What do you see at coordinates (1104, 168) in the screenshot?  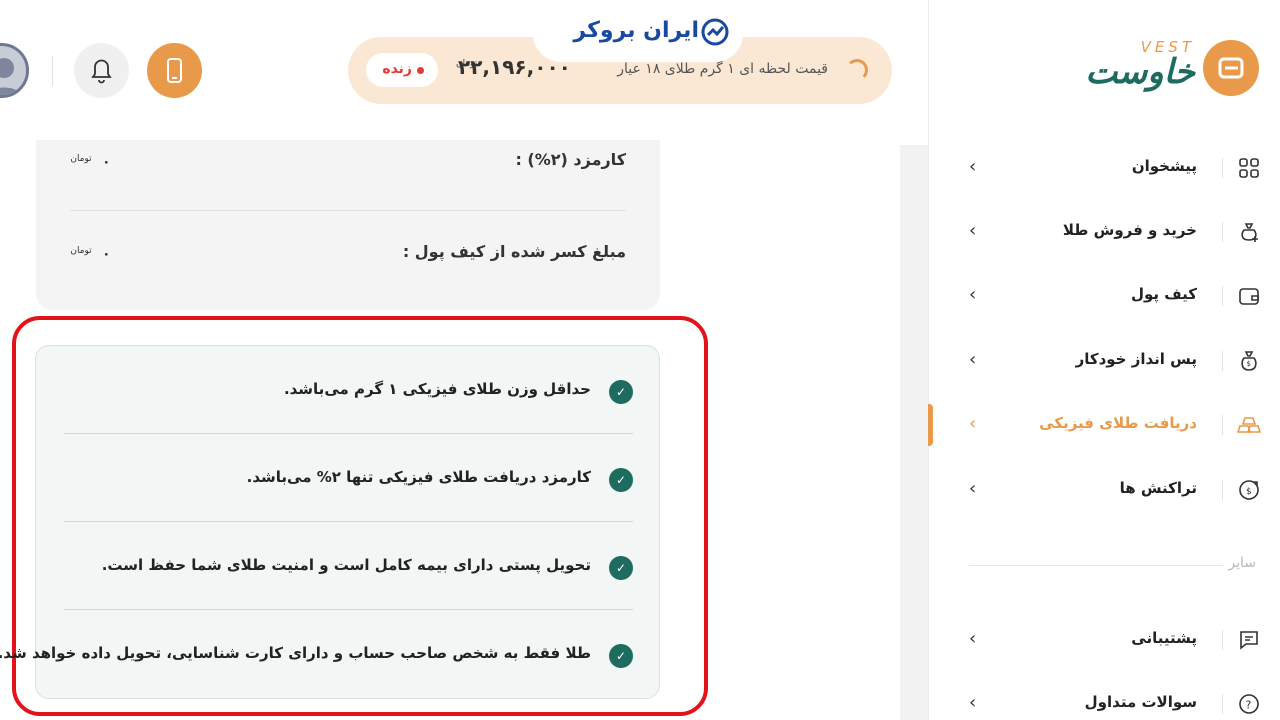 I see `sidebar-item-dashboard: پیشخوان ‹` at bounding box center [1104, 168].